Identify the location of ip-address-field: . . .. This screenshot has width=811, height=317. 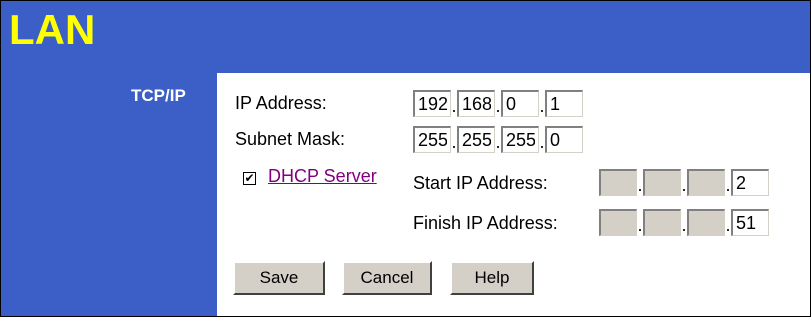
(498, 103).